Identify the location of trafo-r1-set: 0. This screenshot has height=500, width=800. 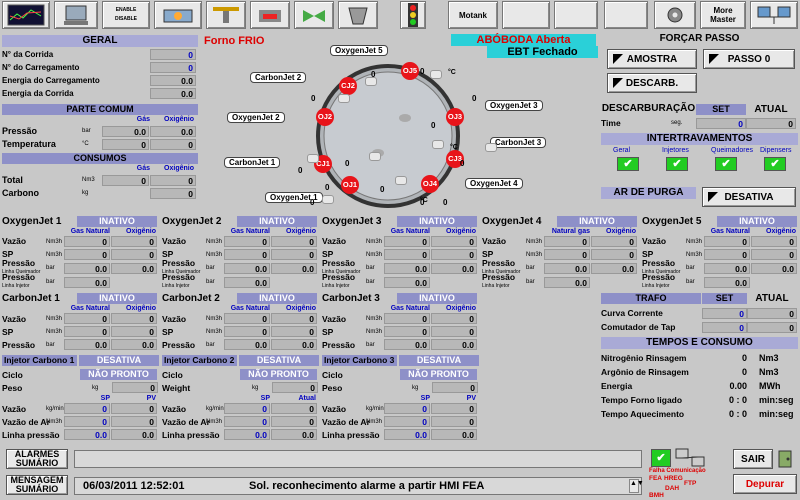
(724, 313).